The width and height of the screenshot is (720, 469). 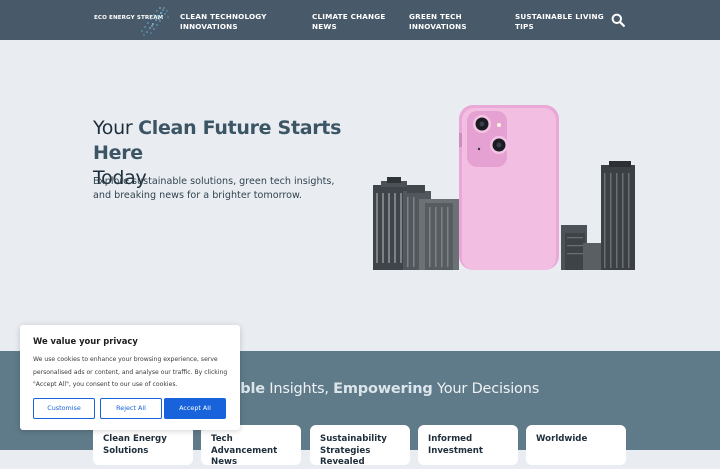 What do you see at coordinates (455, 450) in the screenshot?
I see `card-title-line2: Investment` at bounding box center [455, 450].